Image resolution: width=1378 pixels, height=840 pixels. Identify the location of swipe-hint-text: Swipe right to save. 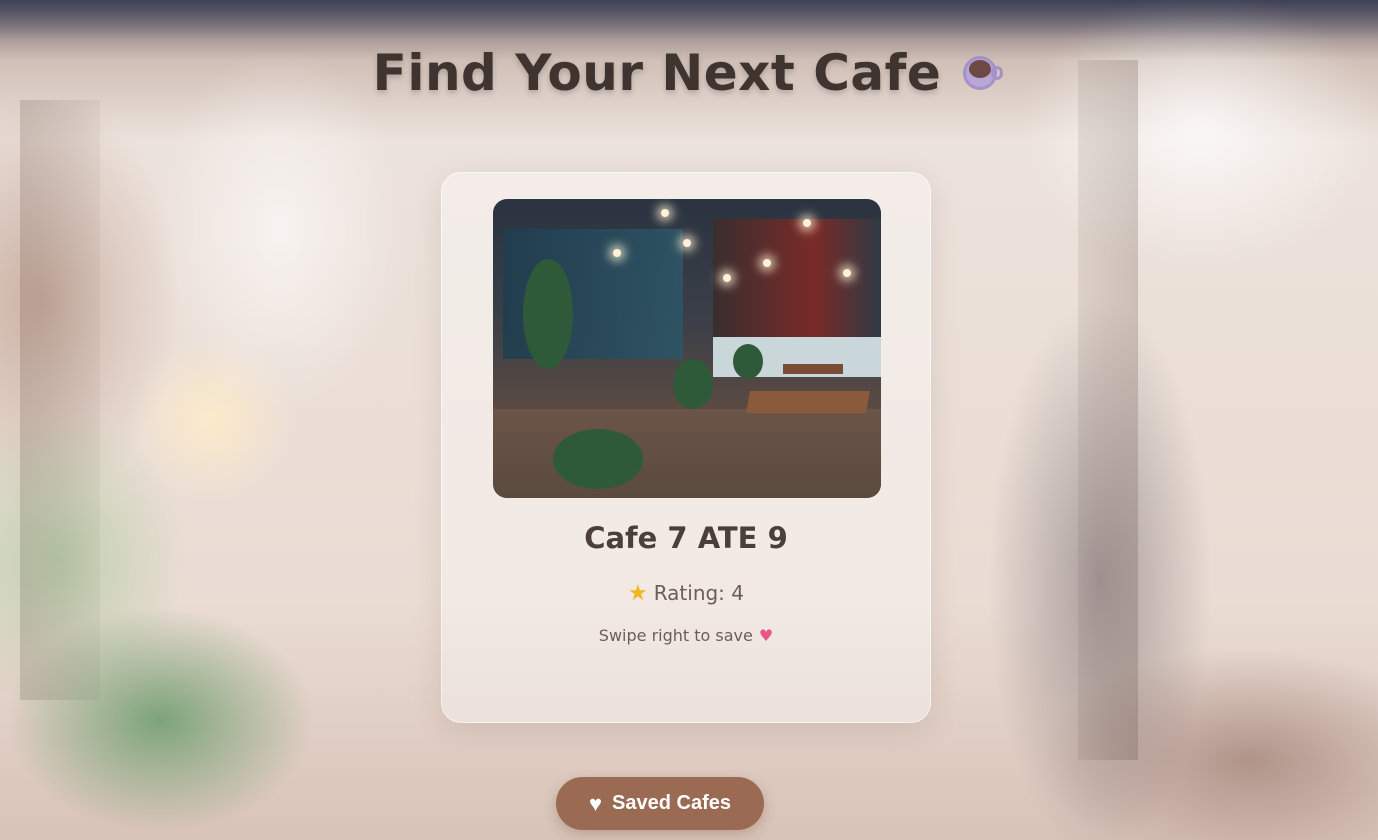
(675, 635).